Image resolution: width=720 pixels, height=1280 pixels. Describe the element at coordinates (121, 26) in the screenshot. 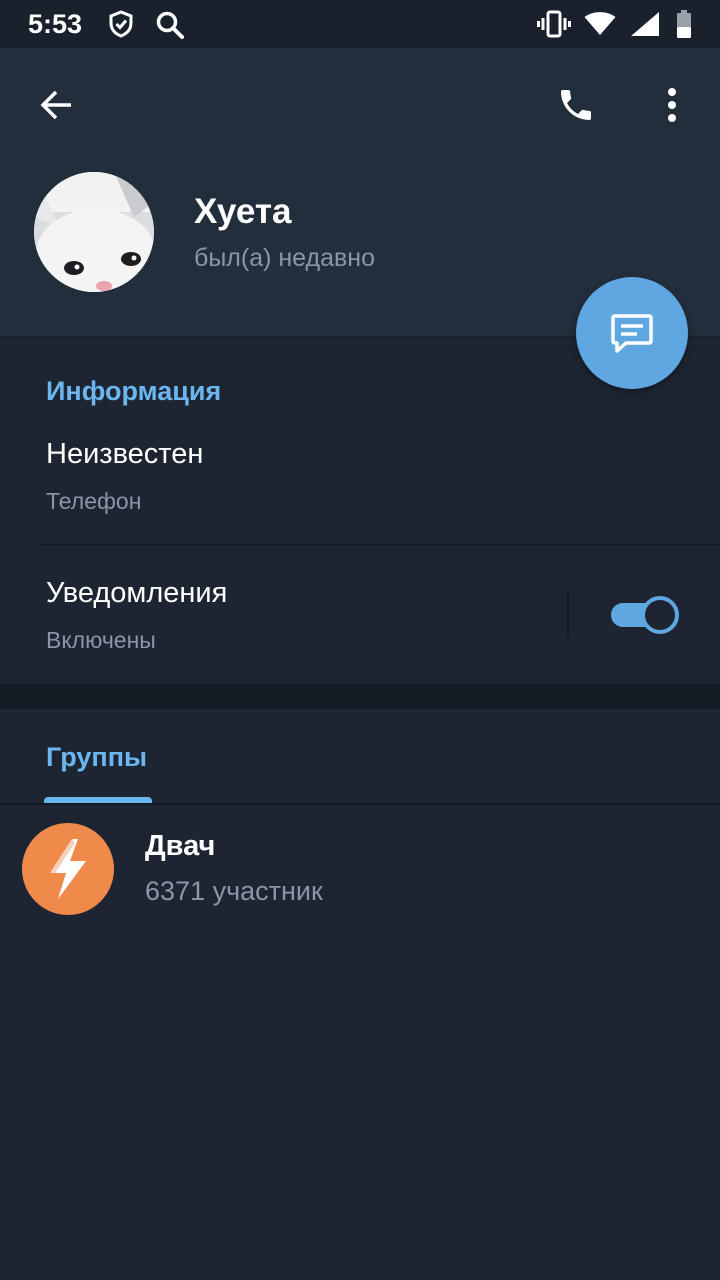

I see `shield-icon` at that location.